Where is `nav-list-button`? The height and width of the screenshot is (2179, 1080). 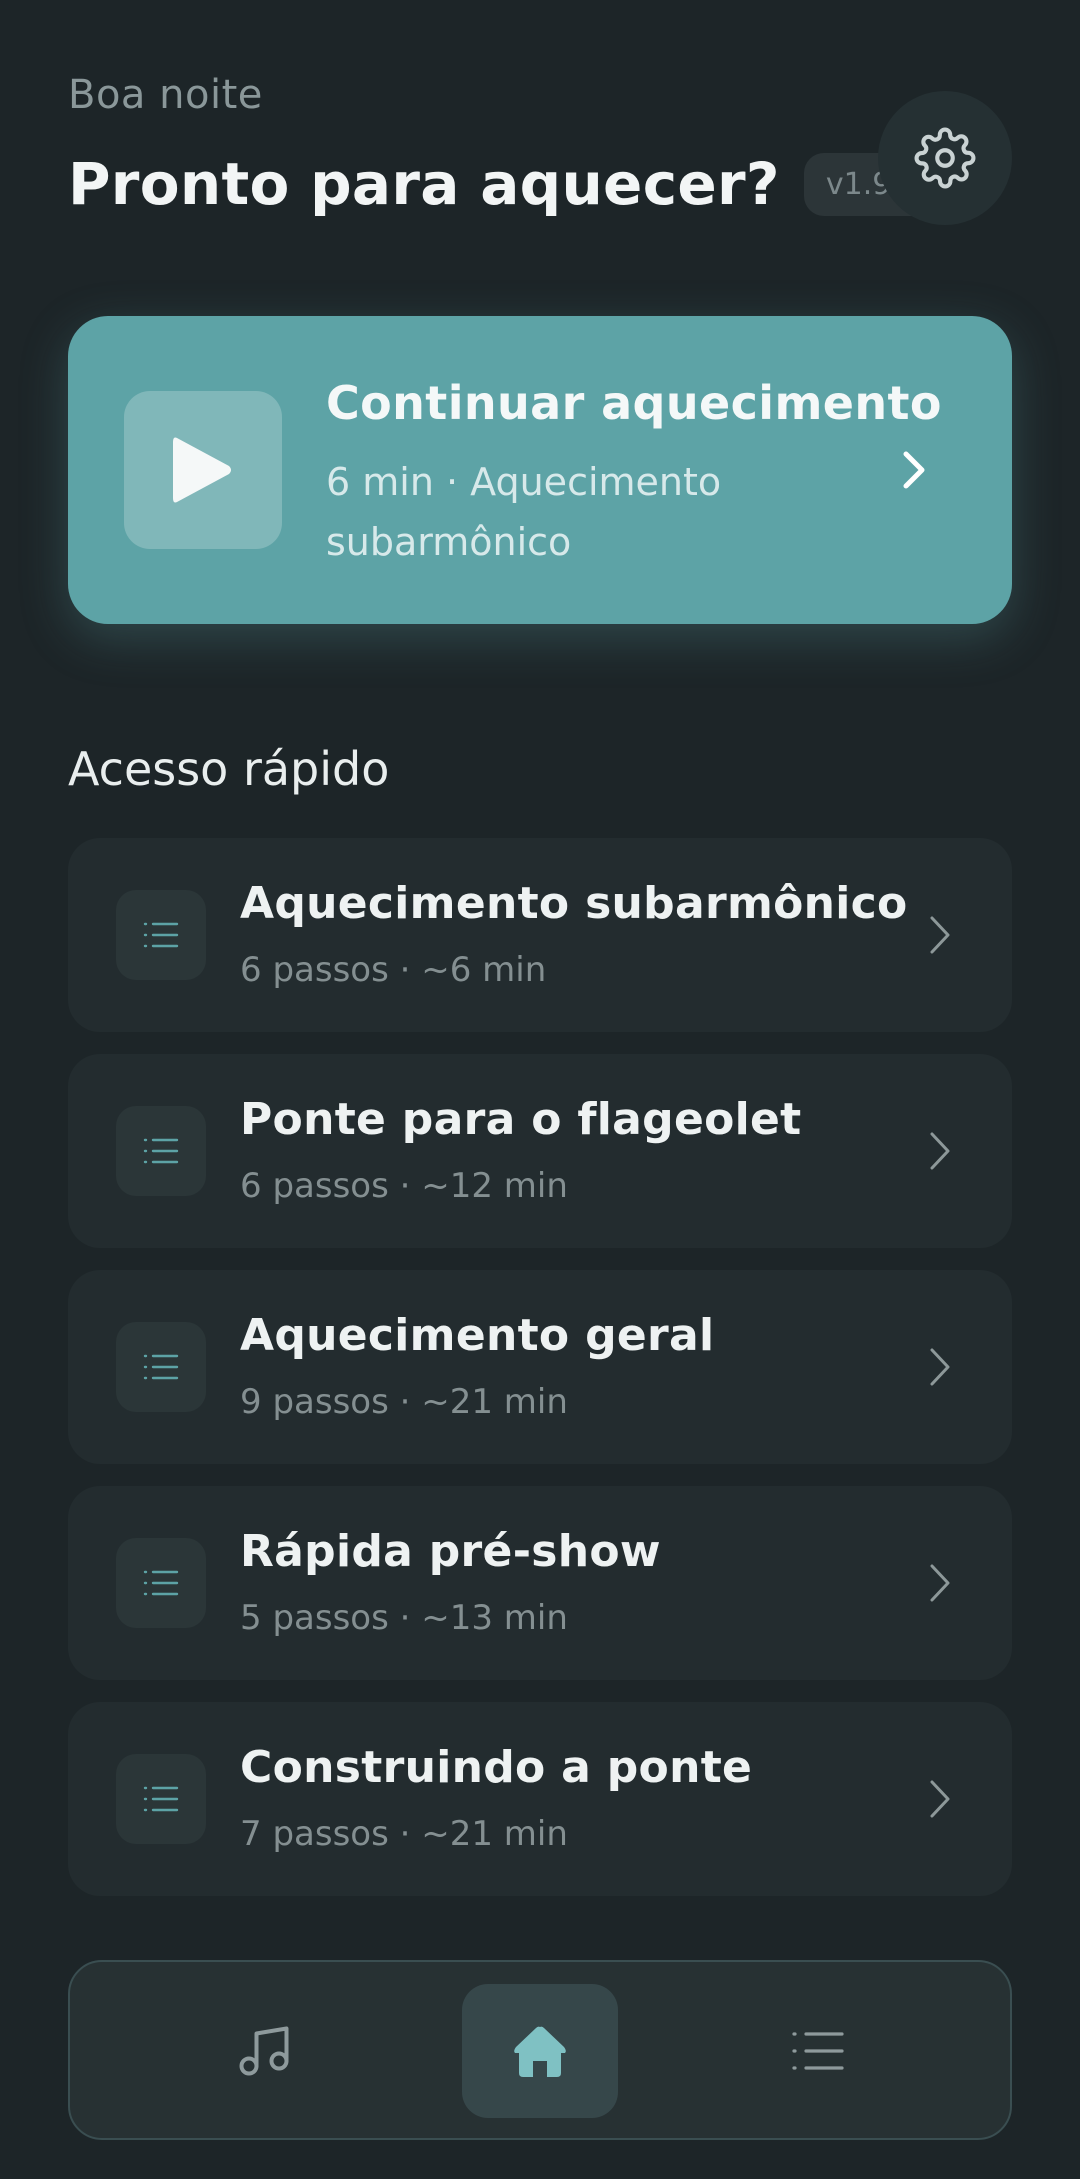 nav-list-button is located at coordinates (818, 2051).